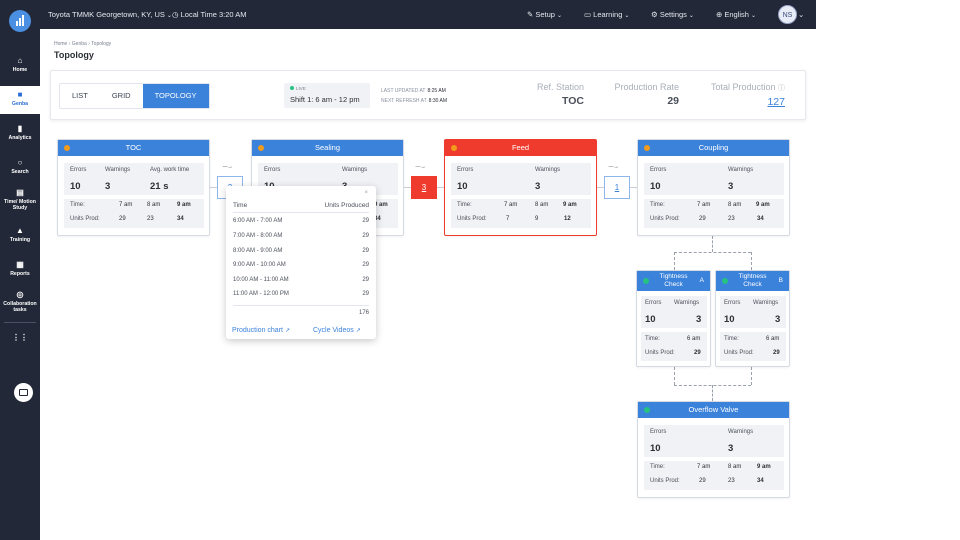 The width and height of the screenshot is (960, 540). What do you see at coordinates (301, 221) in the screenshot?
I see `table-row: 6:00 AM - 7:00 AM 29` at bounding box center [301, 221].